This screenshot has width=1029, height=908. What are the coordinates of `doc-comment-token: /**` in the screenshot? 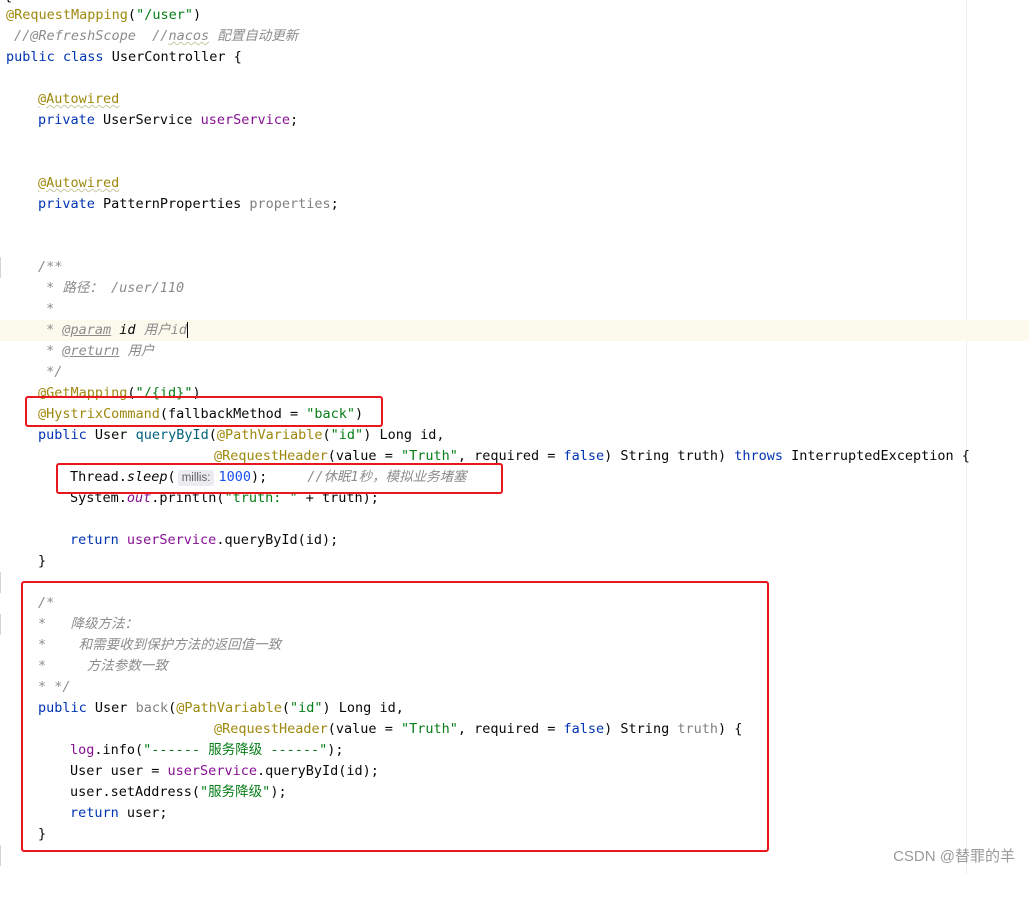 It's located at (50, 267).